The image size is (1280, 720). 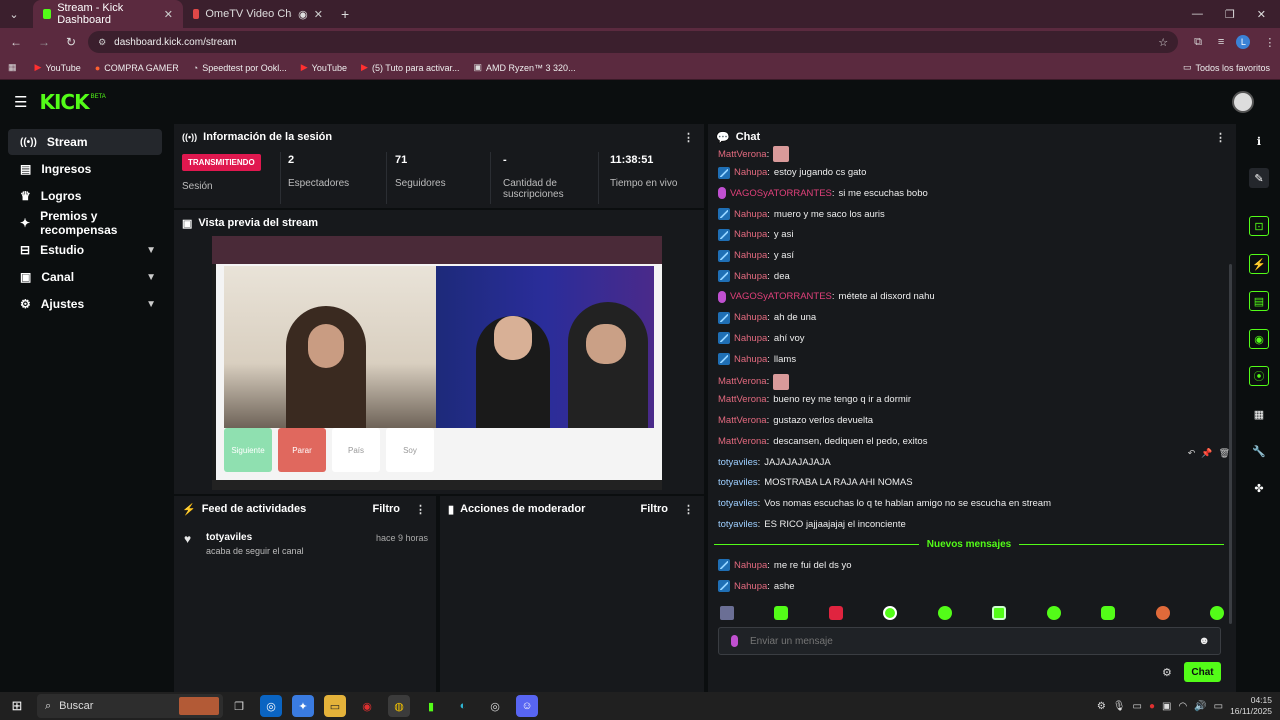 I want to click on sidebar-item-logros: ♛ Logros, so click(x=85, y=196).